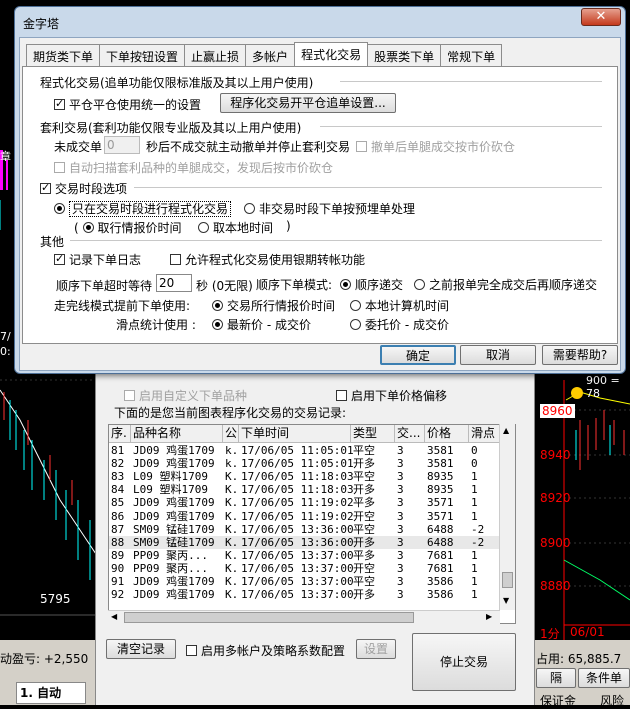  What do you see at coordinates (305, 450) in the screenshot?
I see `table-row: 81 JD09 鸡蛋1709 k. 17/06/05 11:05:01 平空 3 3581 0` at bounding box center [305, 450].